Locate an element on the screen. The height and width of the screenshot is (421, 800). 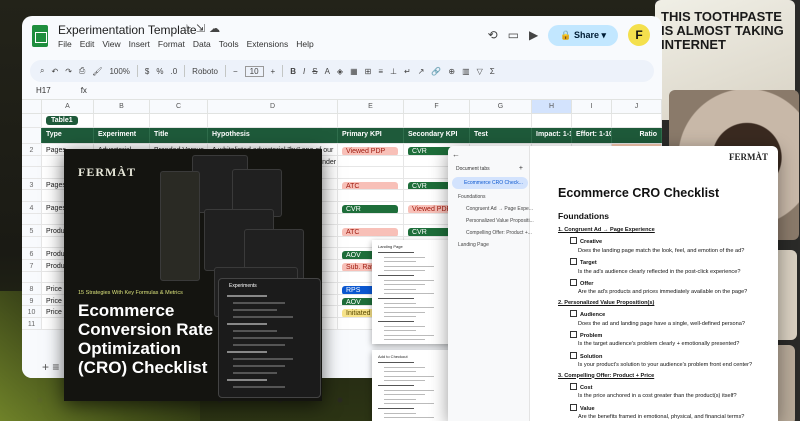
menu-item: Data is located at coordinates (202, 44).